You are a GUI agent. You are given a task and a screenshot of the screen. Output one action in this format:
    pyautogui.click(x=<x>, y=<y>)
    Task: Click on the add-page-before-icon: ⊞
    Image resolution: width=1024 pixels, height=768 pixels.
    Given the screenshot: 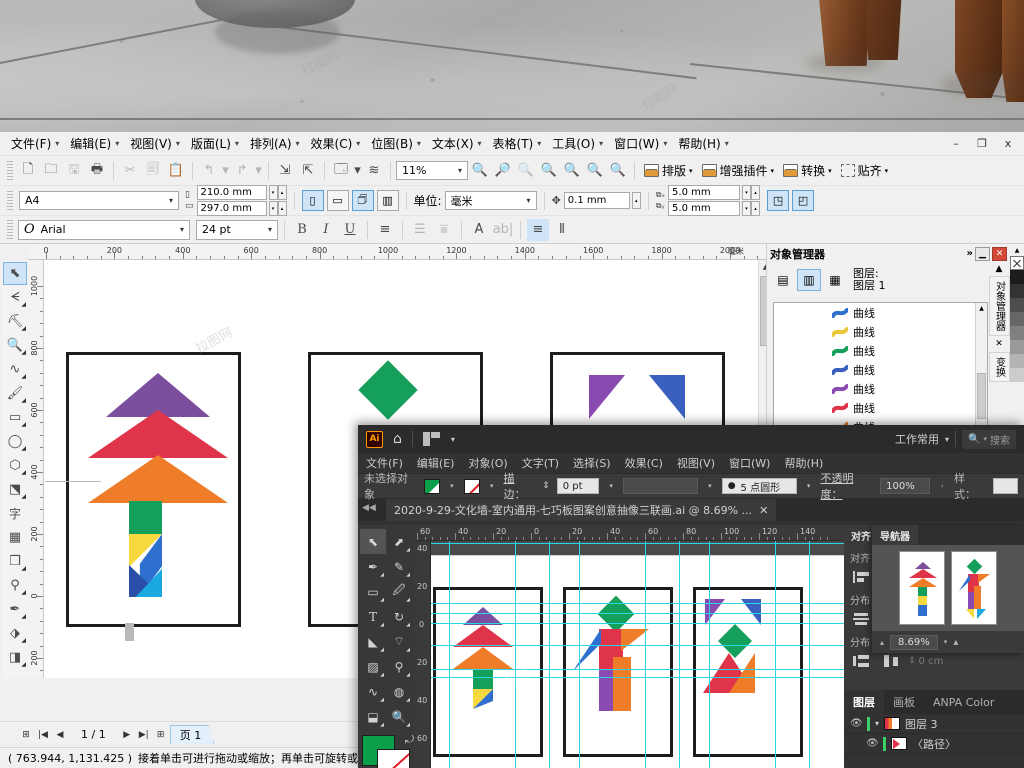 What is the action you would take?
    pyautogui.click(x=26, y=735)
    